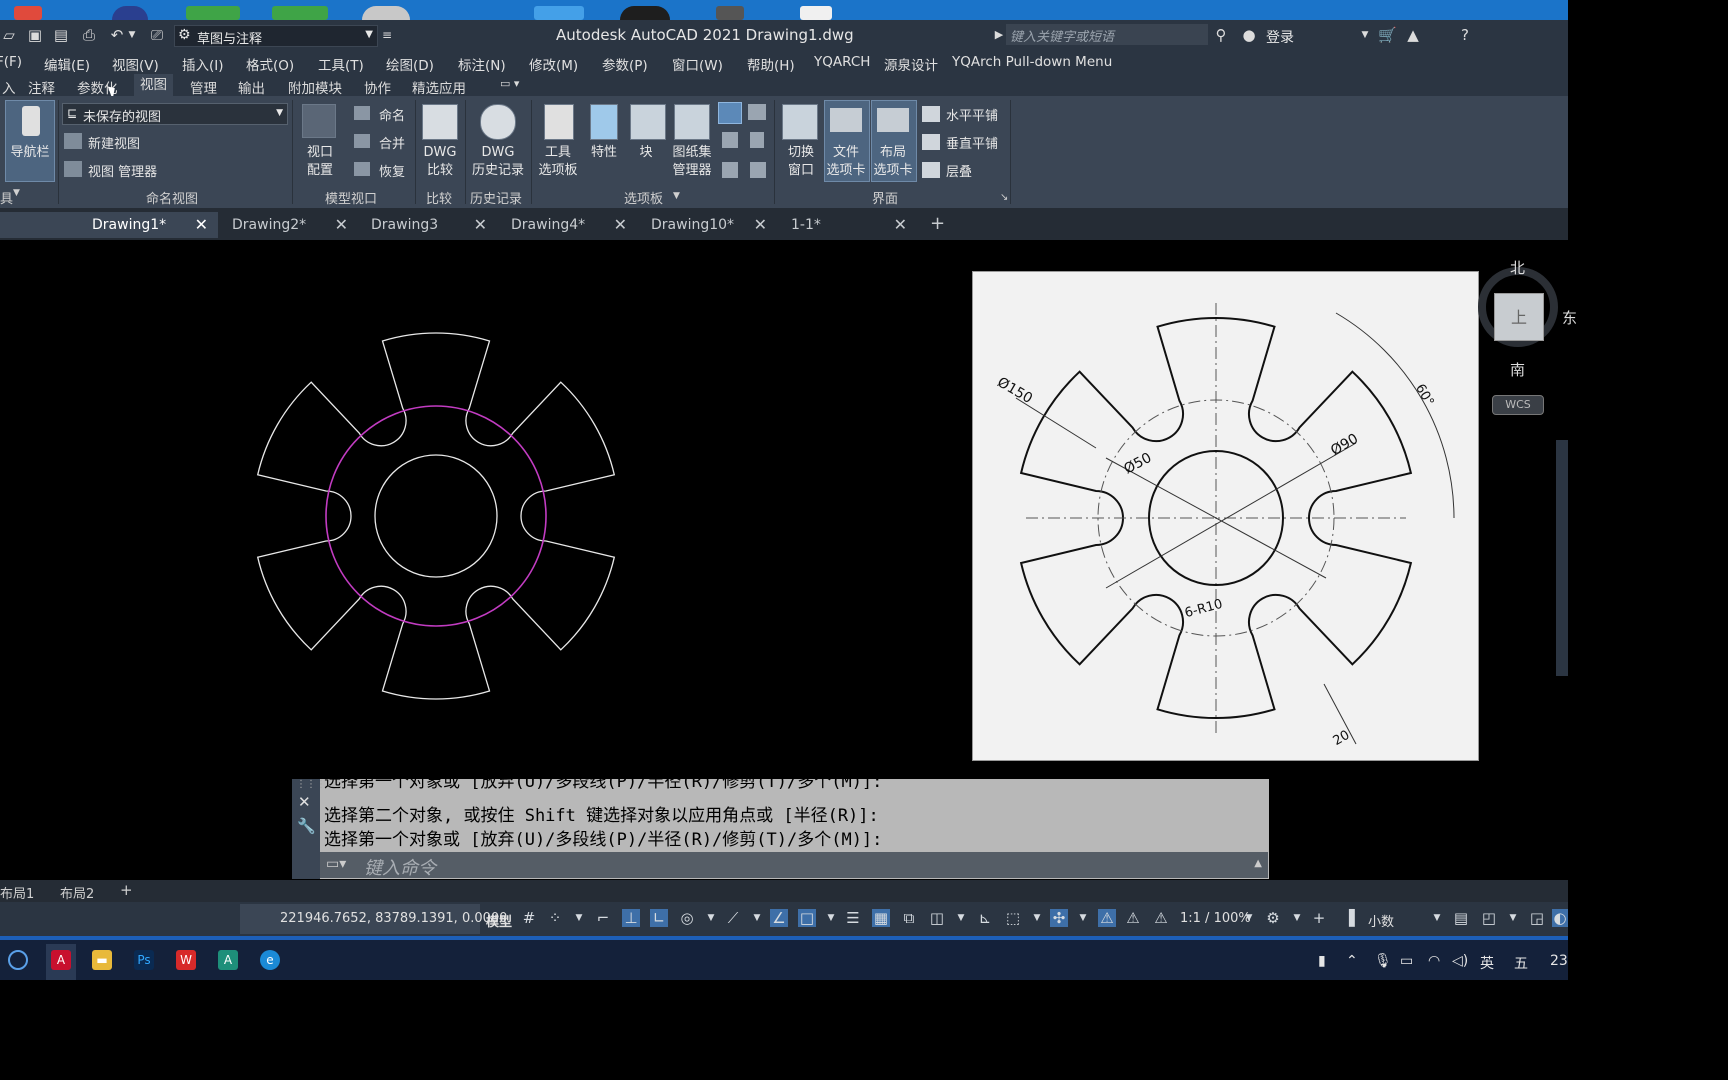 This screenshot has width=1728, height=1080. I want to click on units-value: 小数, so click(1381, 920).